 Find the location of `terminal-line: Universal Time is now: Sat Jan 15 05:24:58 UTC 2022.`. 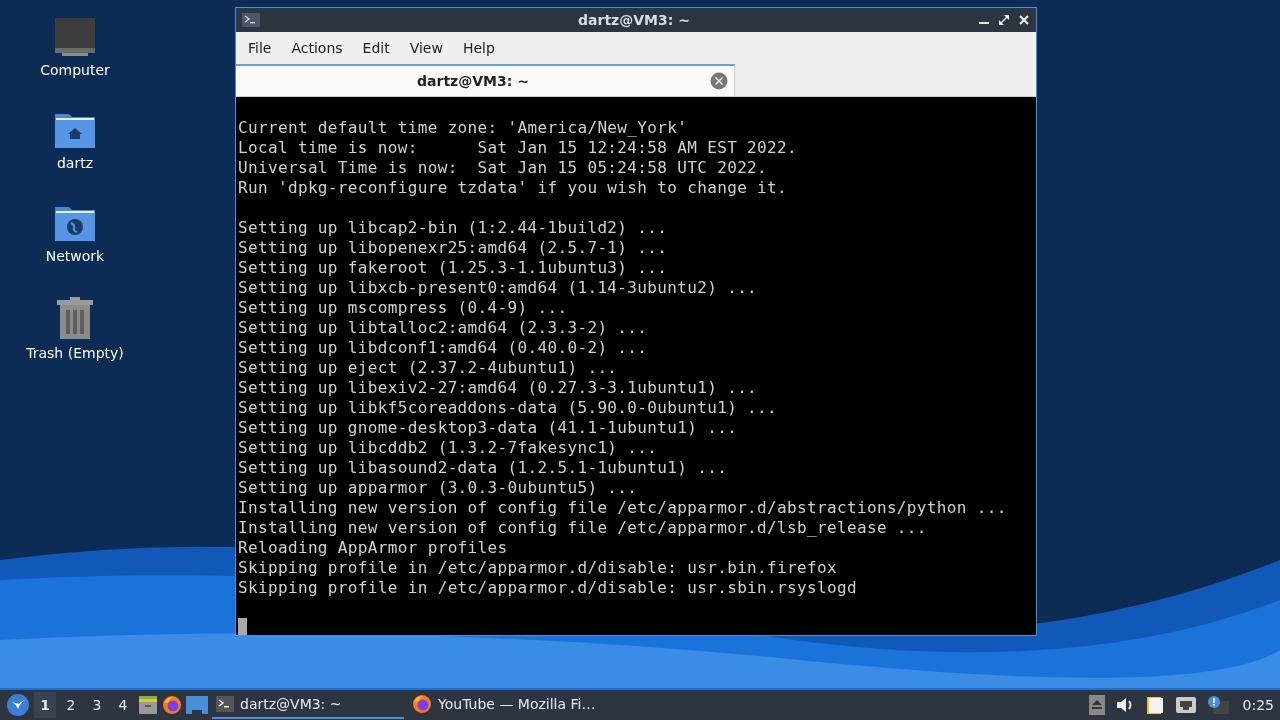

terminal-line: Universal Time is now: Sat Jan 15 05:24:58 UTC 2022. is located at coordinates (503, 168).